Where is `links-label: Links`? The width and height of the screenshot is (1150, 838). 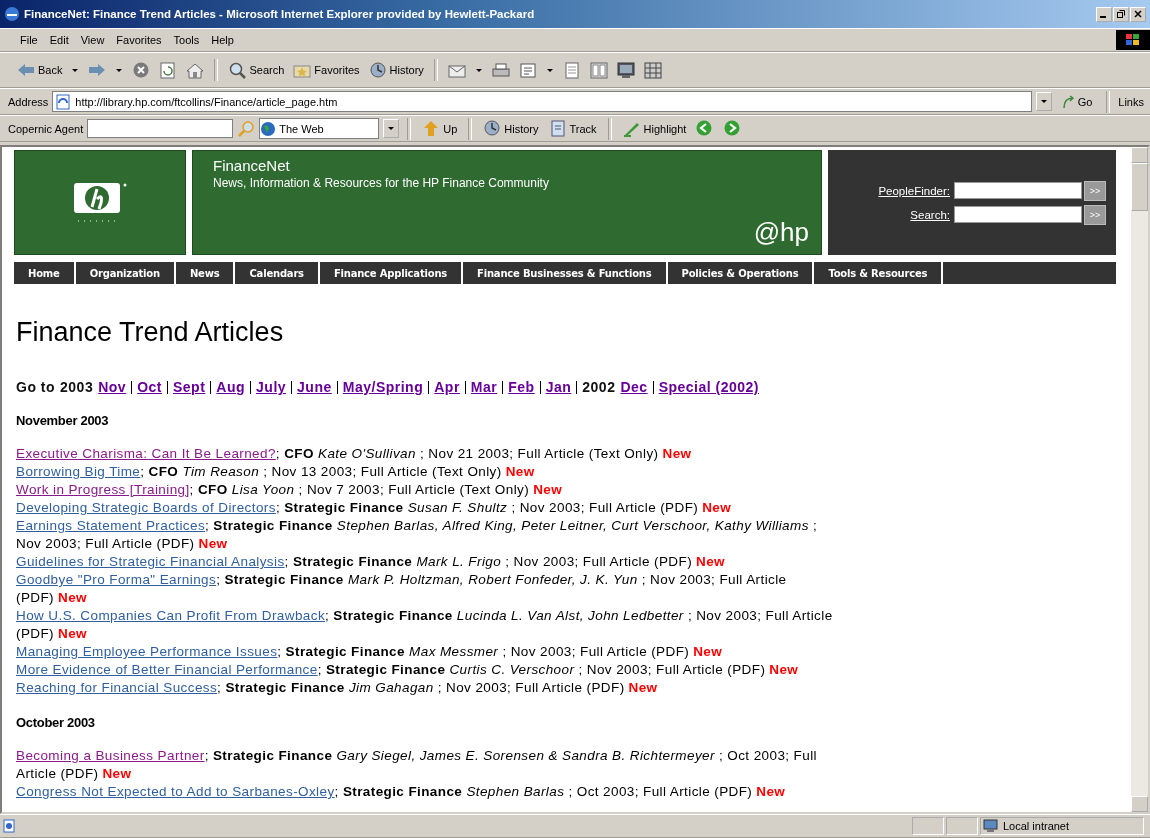 links-label: Links is located at coordinates (1131, 101).